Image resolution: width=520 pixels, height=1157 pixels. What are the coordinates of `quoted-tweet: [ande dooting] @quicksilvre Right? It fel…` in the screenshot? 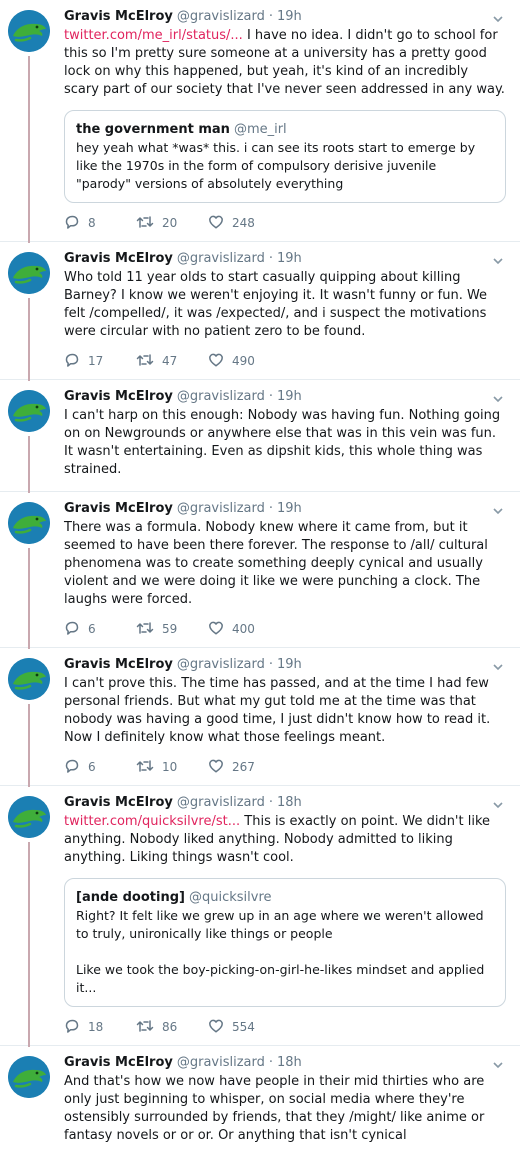 It's located at (285, 942).